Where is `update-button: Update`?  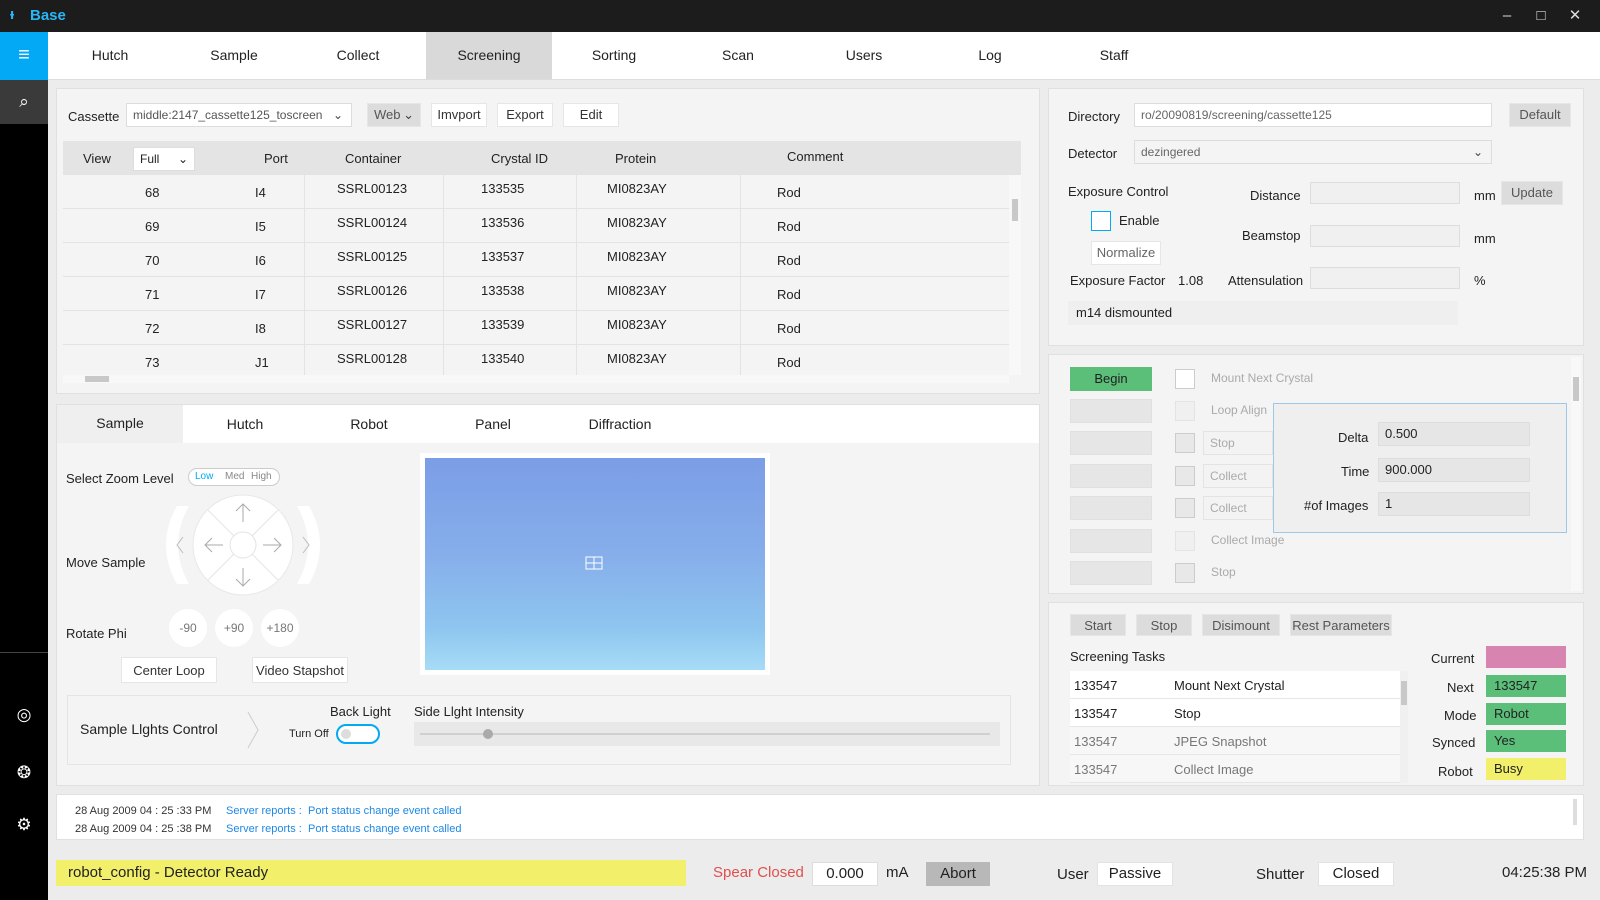
update-button: Update is located at coordinates (1532, 193).